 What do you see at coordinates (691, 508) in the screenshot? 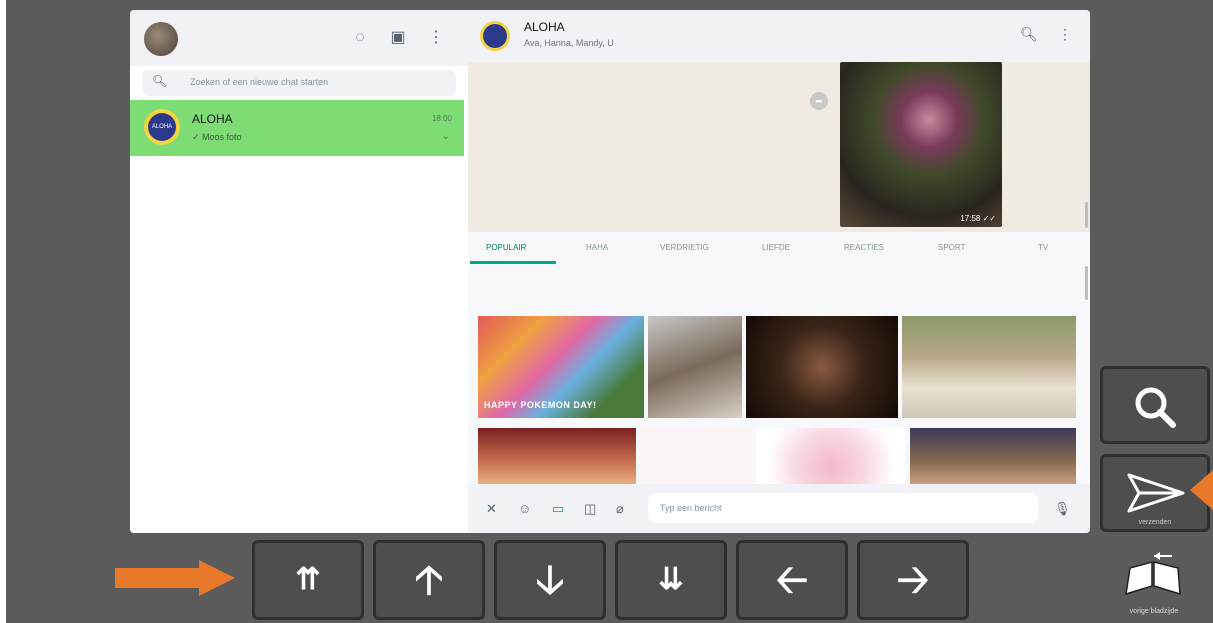
I see `message-placeholder: Typ een bericht` at bounding box center [691, 508].